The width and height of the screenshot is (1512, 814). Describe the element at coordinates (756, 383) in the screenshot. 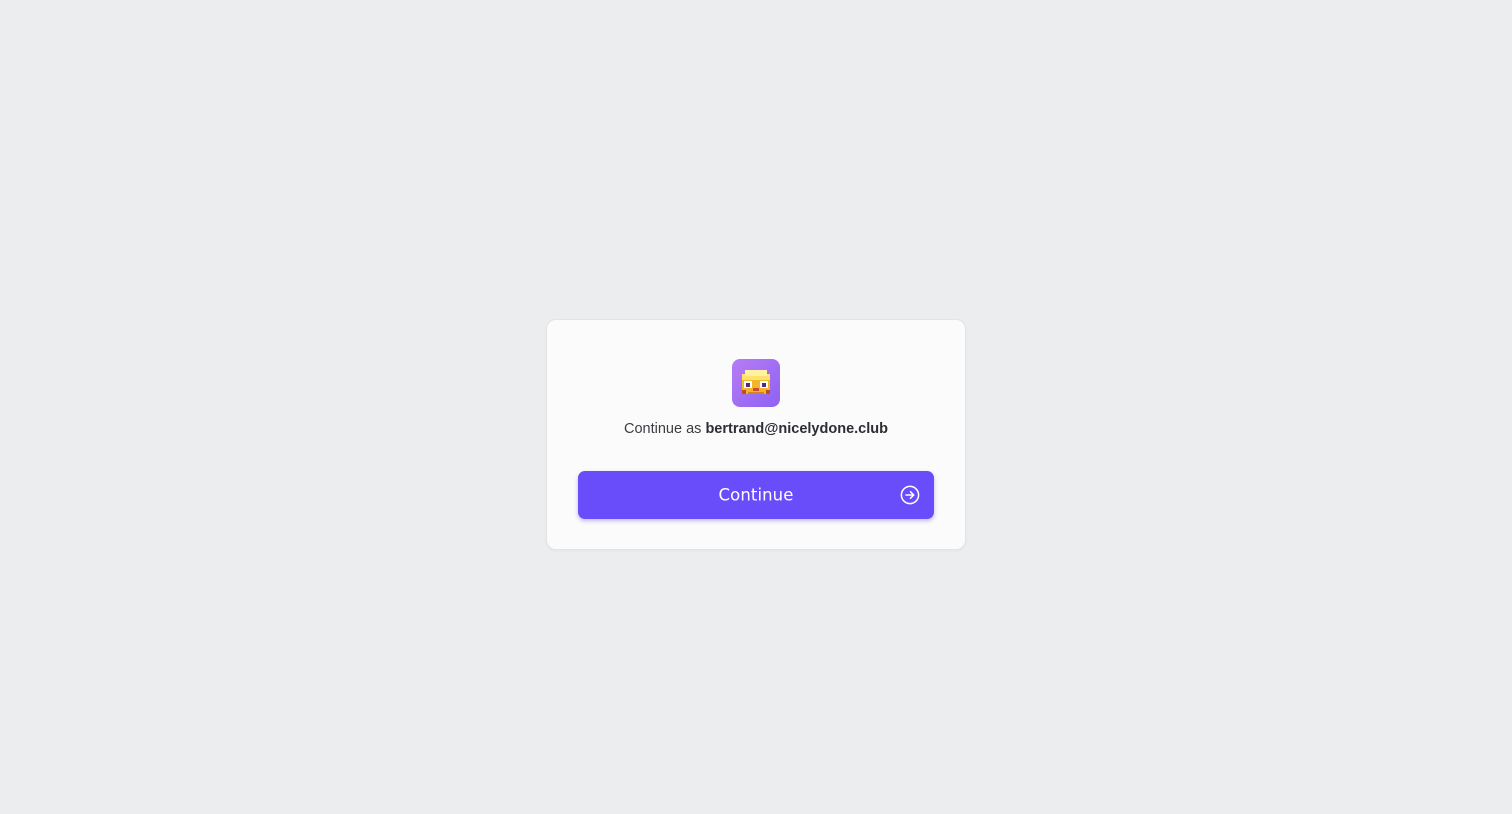

I see `app-logo-icon` at that location.